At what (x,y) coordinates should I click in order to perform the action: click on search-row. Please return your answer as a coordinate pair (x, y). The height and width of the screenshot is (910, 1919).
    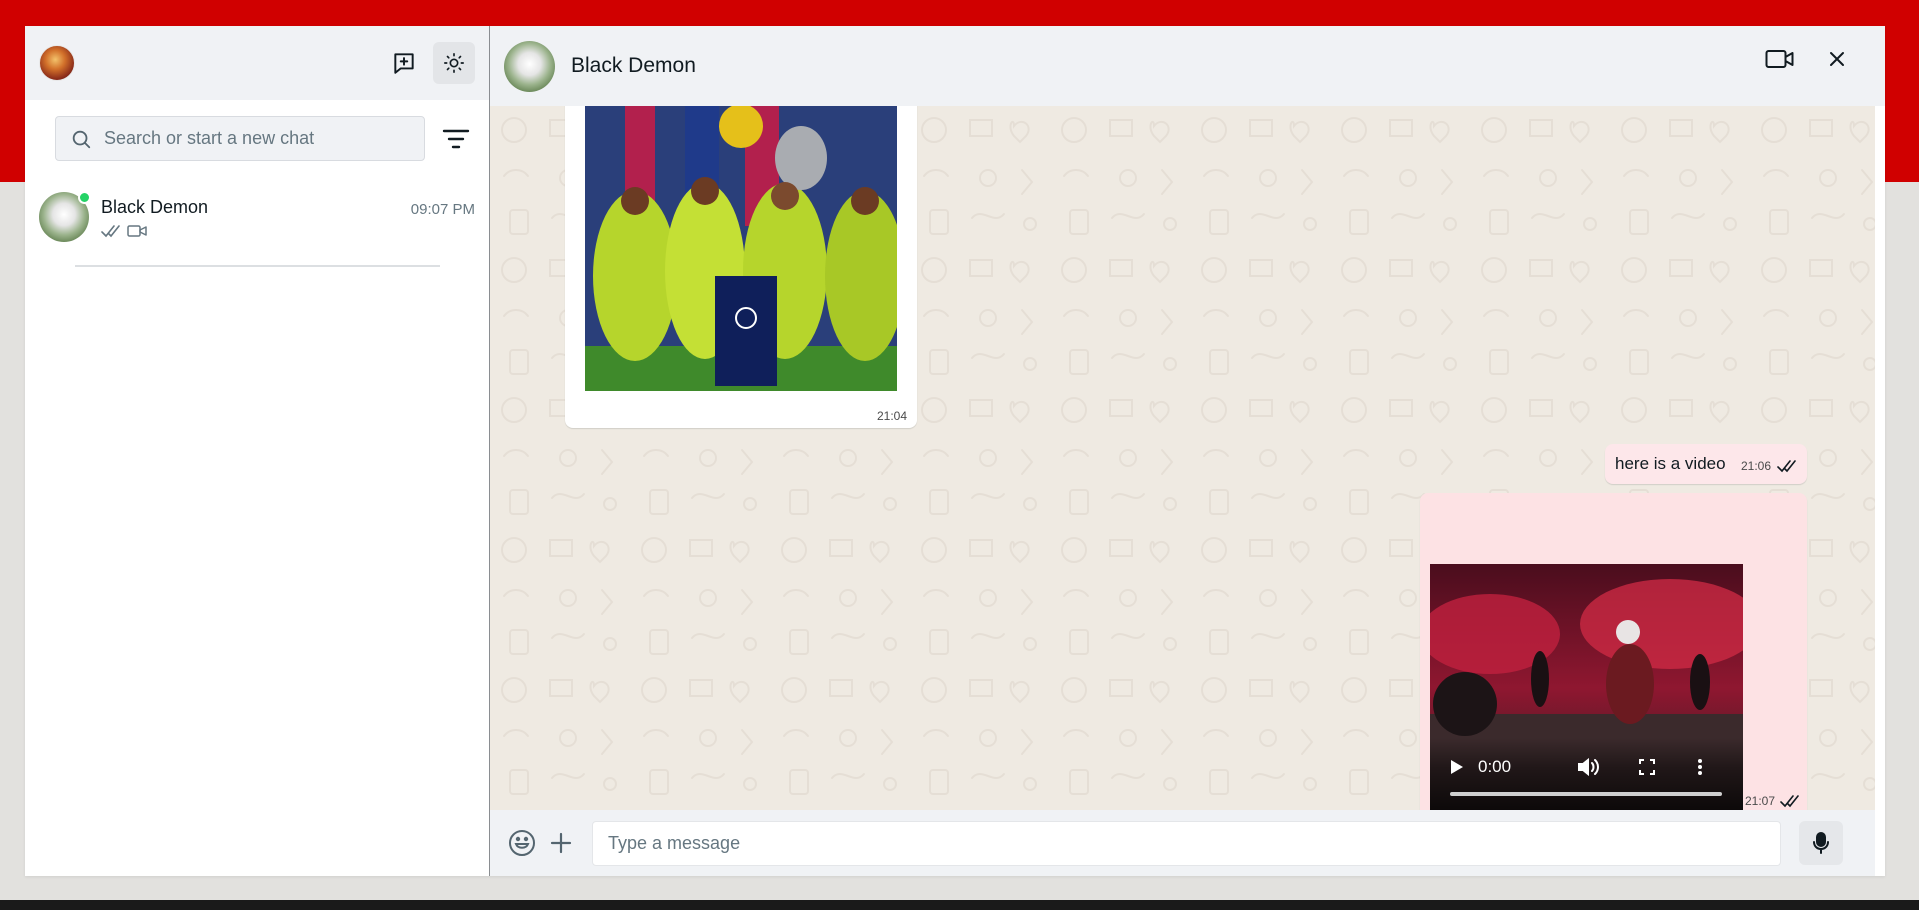
    Looking at the image, I should click on (257, 130).